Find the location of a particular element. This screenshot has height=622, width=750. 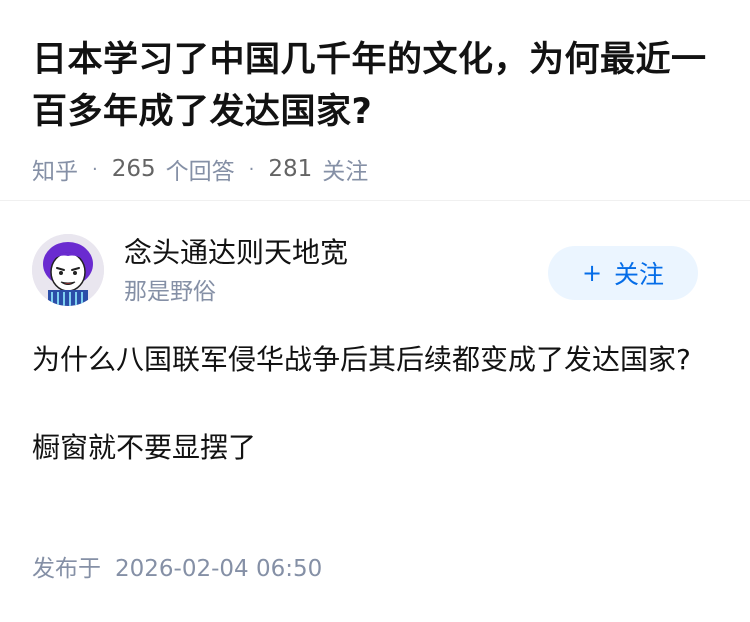

follow-button: + 关注 is located at coordinates (623, 273).